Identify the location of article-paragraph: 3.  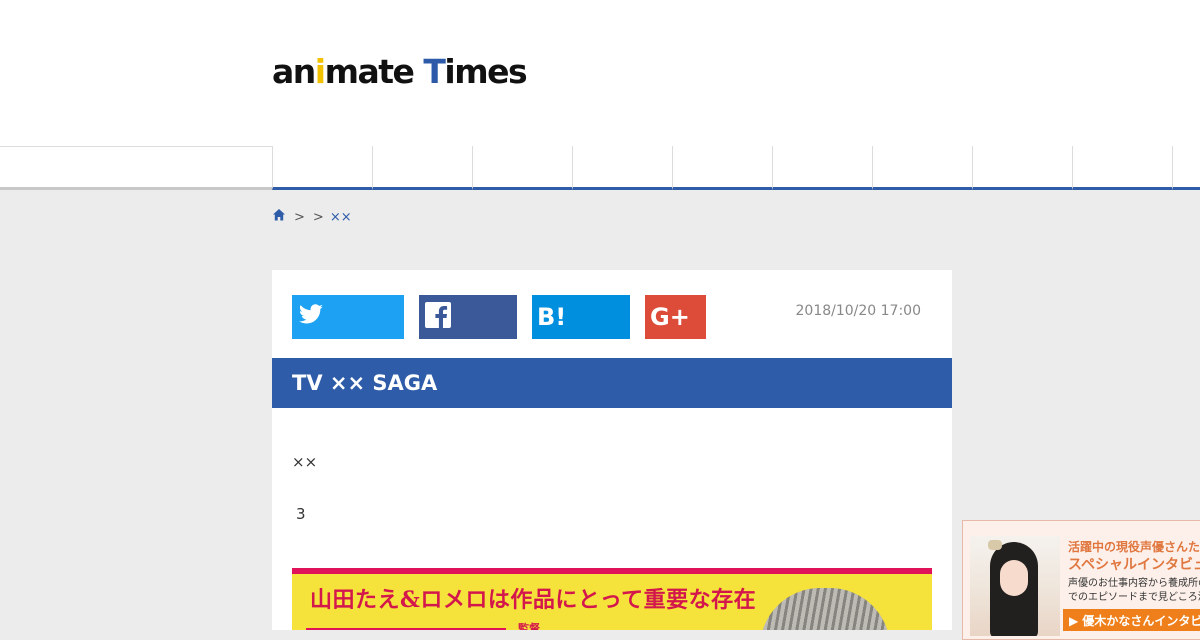
(301, 514).